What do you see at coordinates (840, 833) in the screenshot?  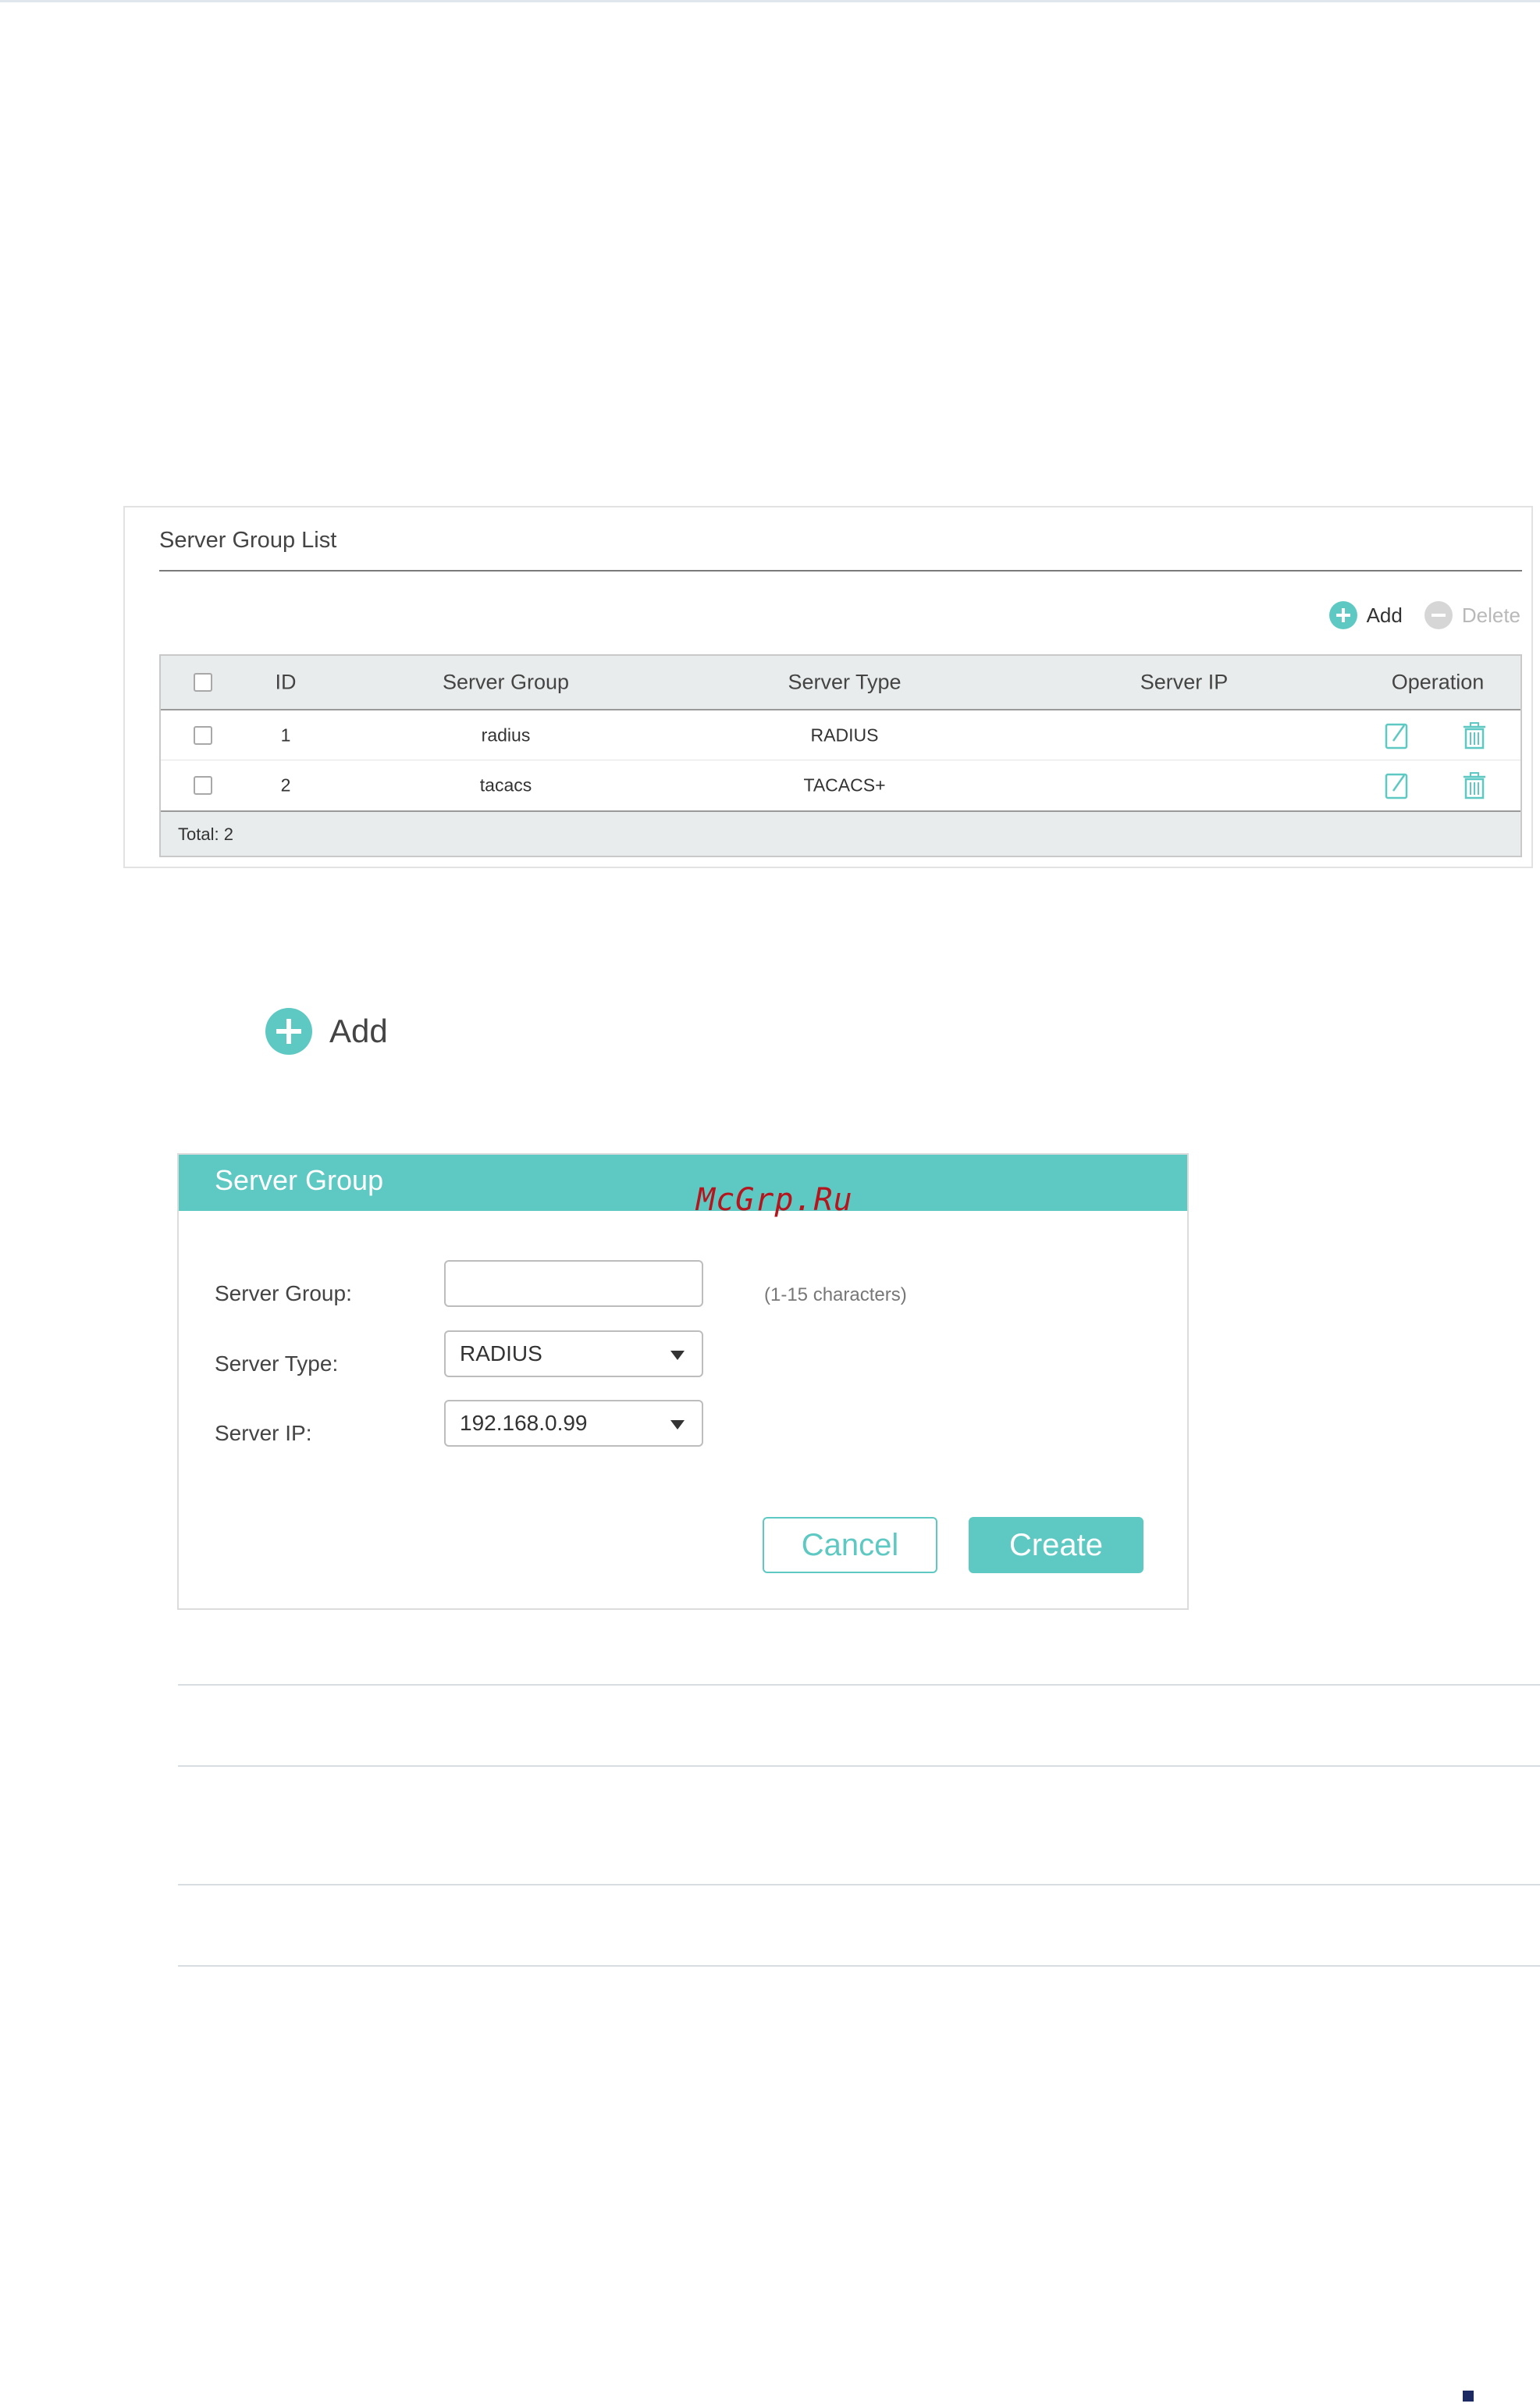 I see `table-footer: Total: 2` at bounding box center [840, 833].